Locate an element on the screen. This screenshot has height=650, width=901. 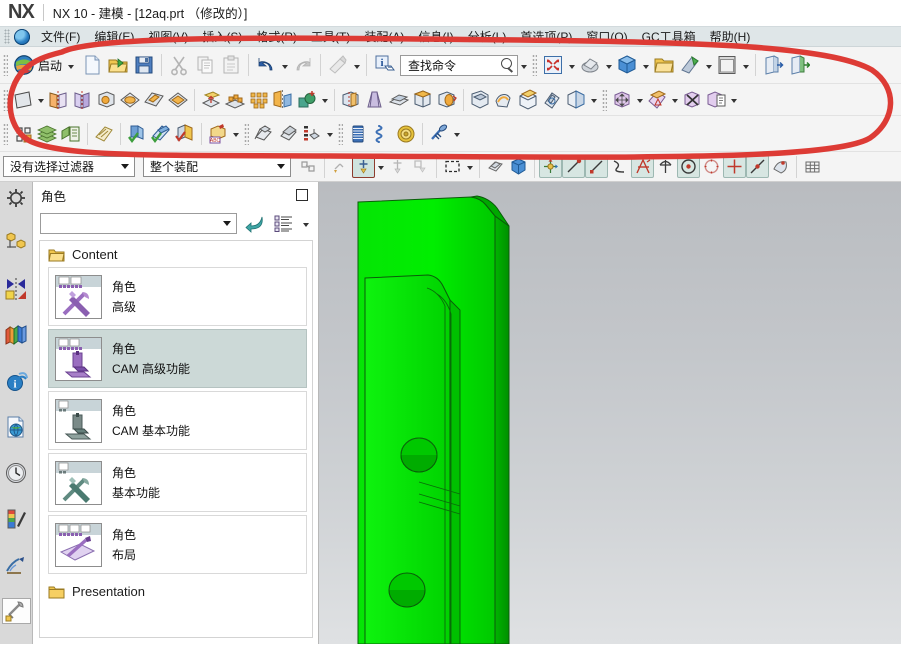
chamfer-button is located at coordinates (423, 100).